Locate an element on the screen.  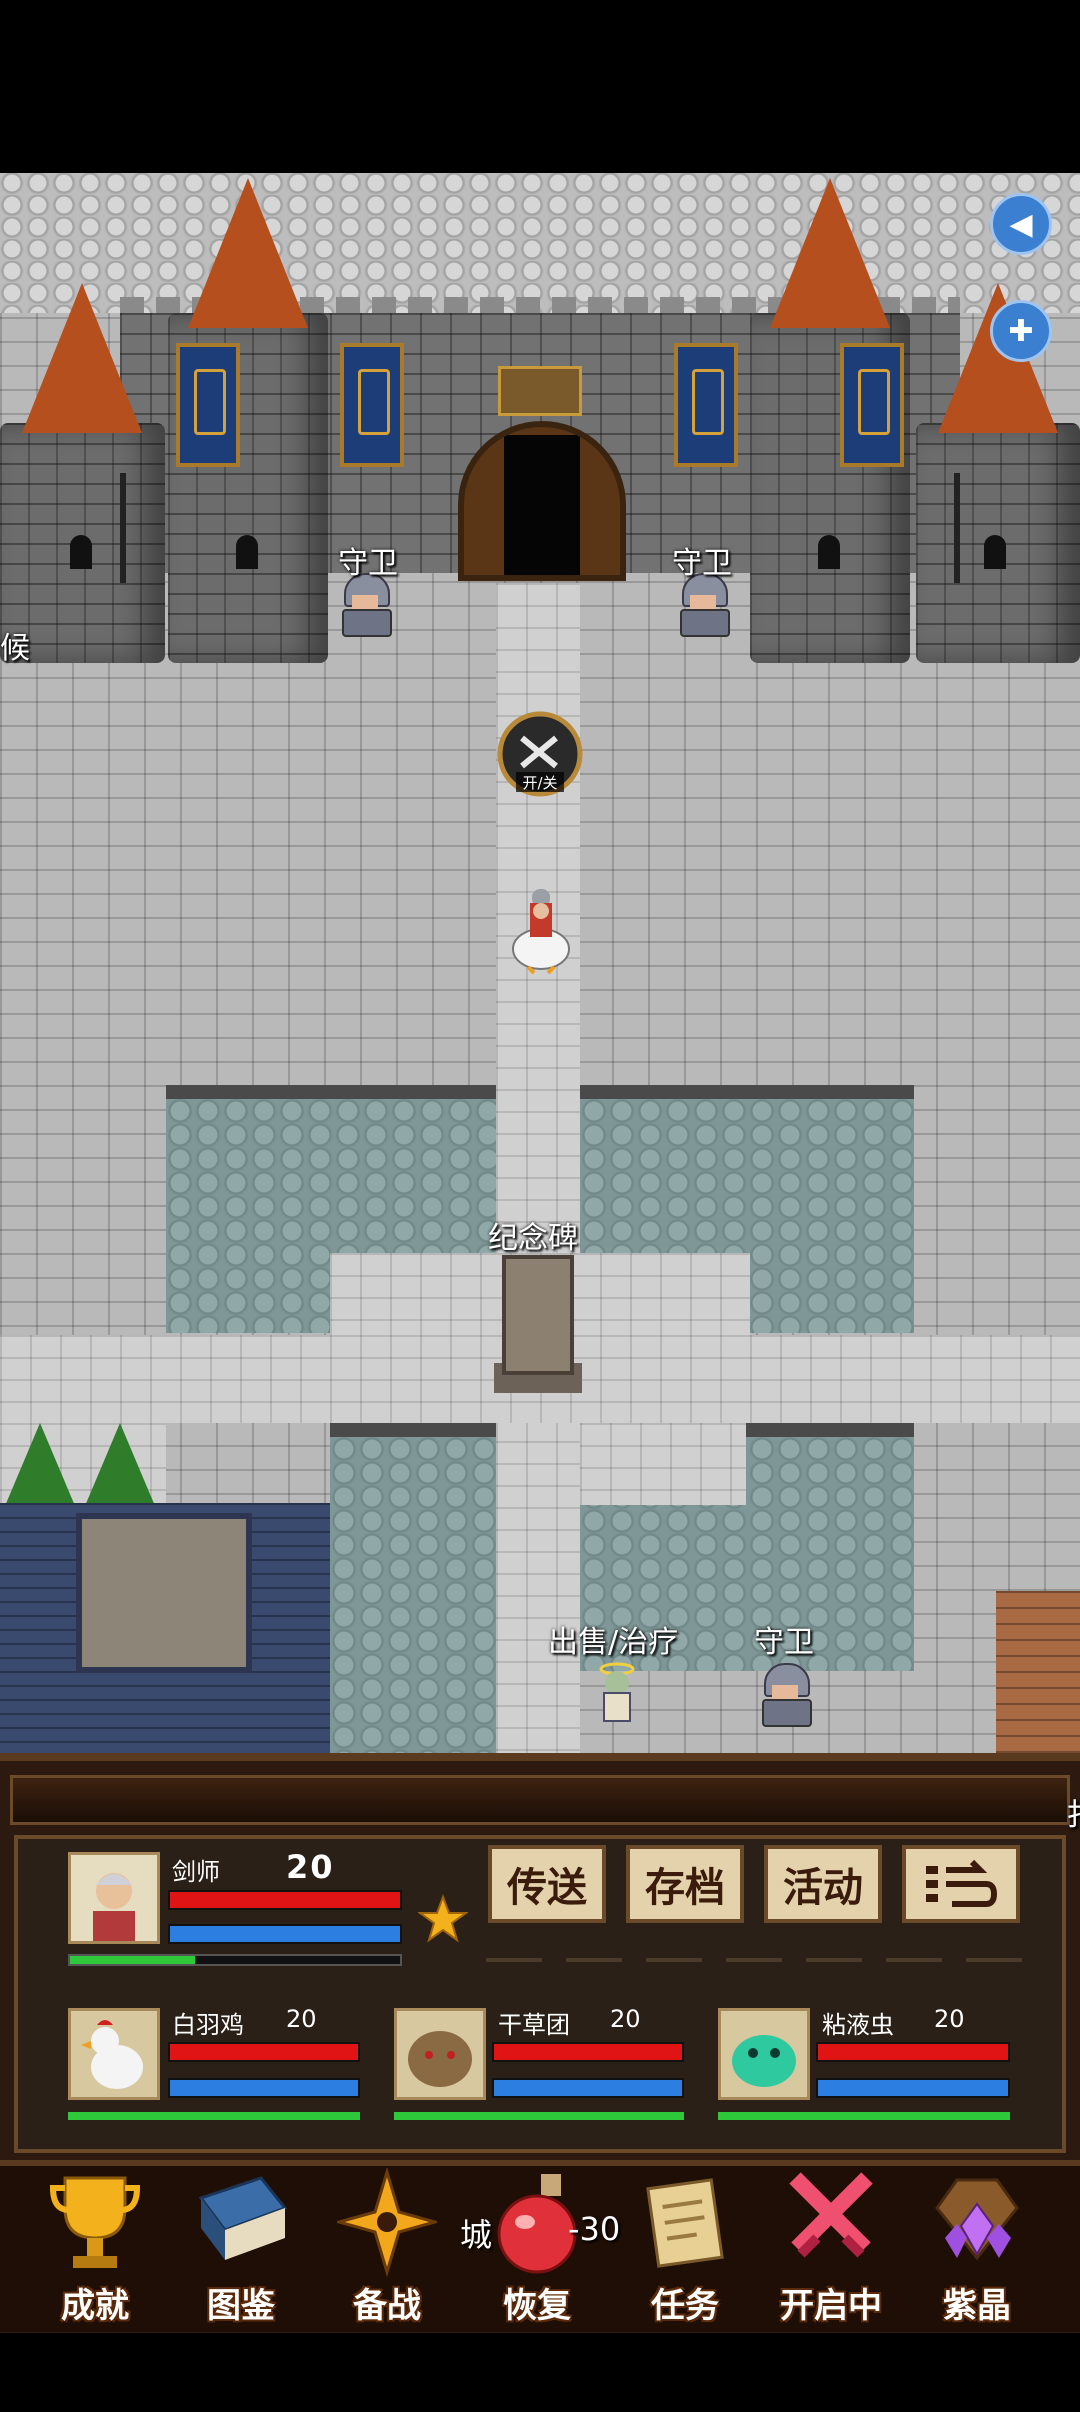
toggle-label: 开/关 is located at coordinates (539, 783).